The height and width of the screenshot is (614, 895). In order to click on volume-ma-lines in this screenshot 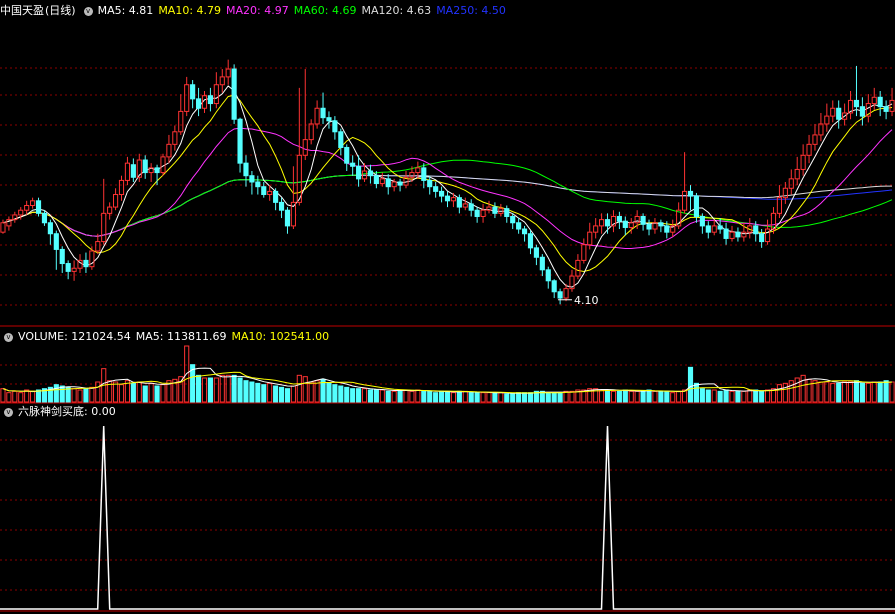, I will do `click(447, 380)`.